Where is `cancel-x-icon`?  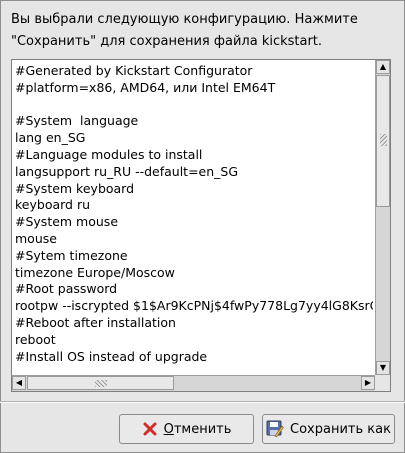
cancel-x-icon is located at coordinates (150, 429).